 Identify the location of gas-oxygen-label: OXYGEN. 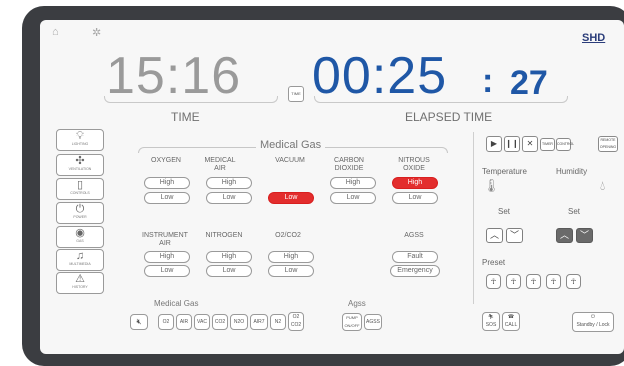
(166, 160).